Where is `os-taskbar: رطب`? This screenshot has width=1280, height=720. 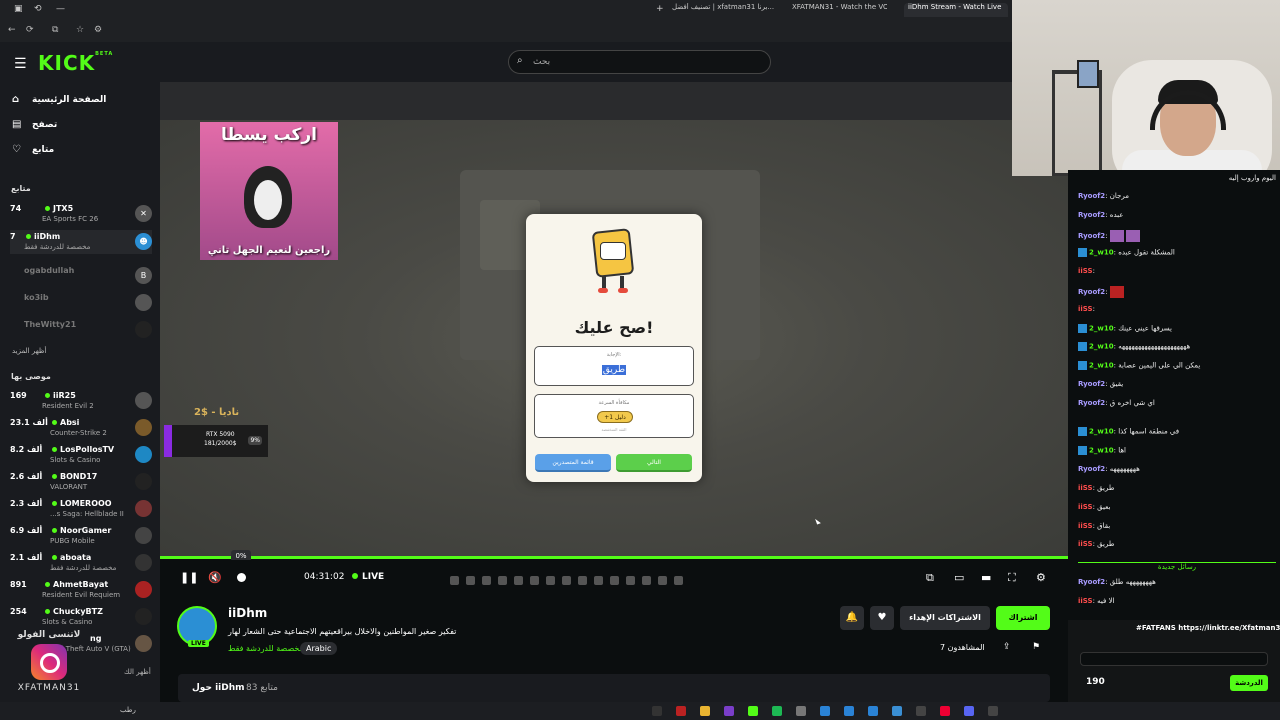
os-taskbar: رطب is located at coordinates (640, 711).